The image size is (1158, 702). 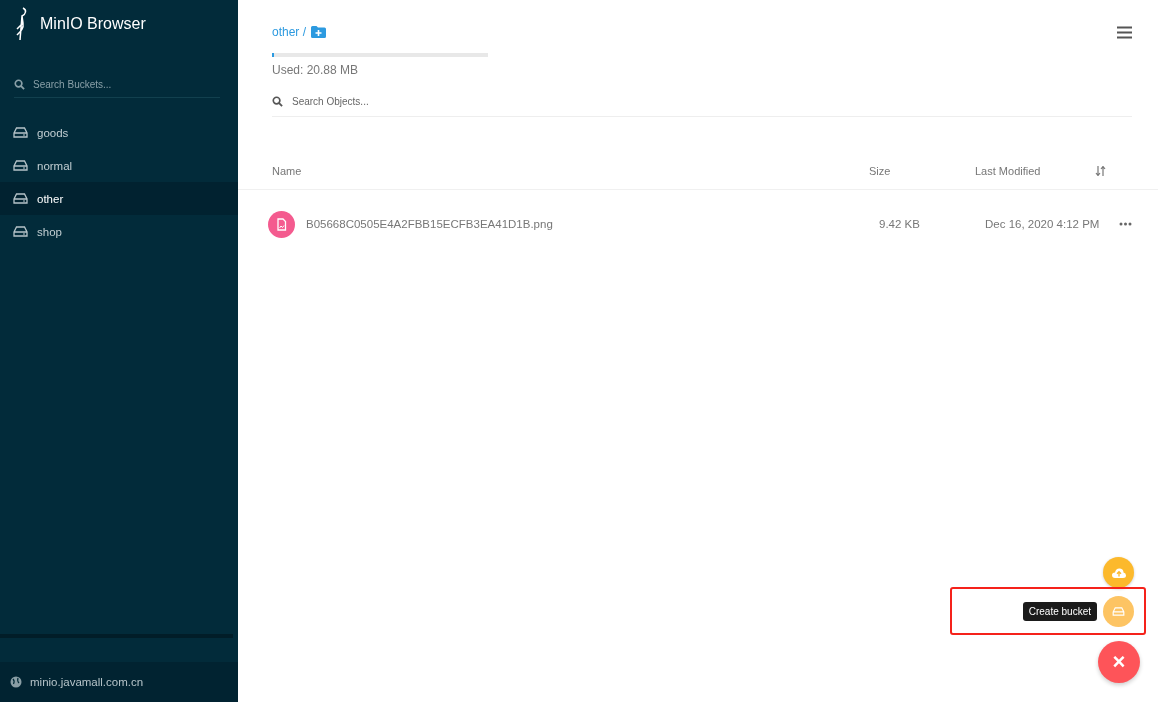 What do you see at coordinates (1119, 662) in the screenshot?
I see `close-button: ×` at bounding box center [1119, 662].